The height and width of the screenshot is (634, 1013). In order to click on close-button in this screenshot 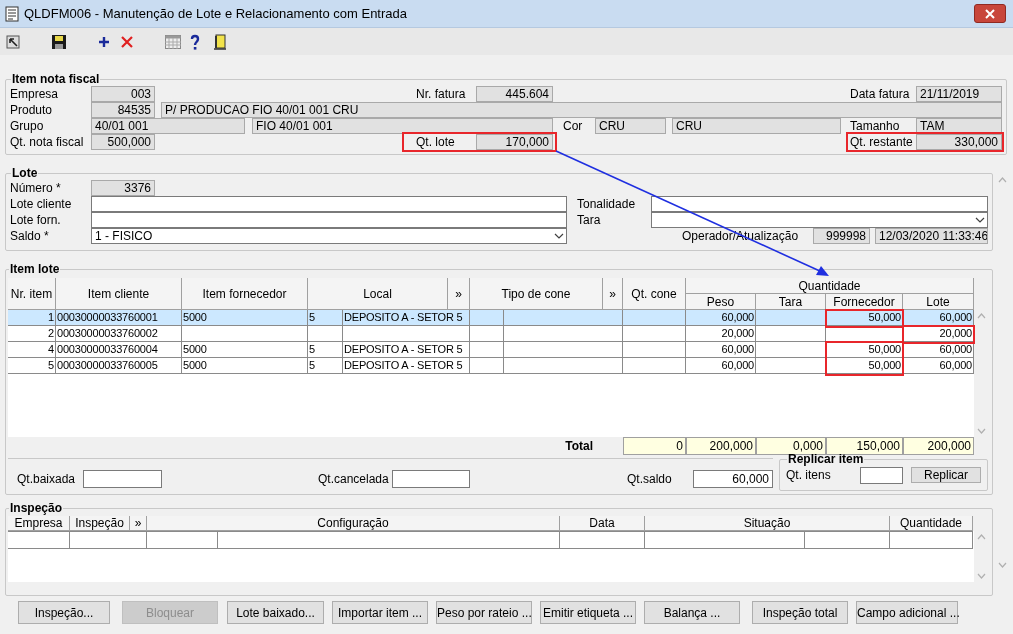, I will do `click(990, 13)`.